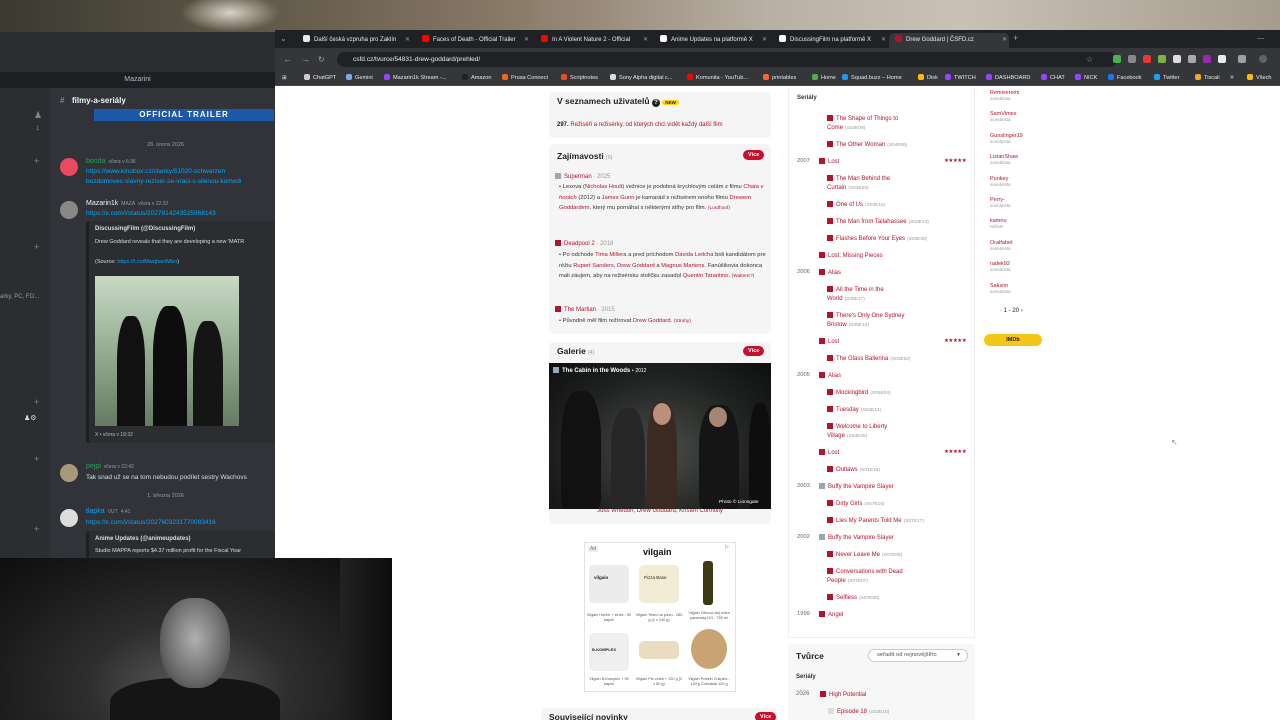 This screenshot has width=1280, height=720. What do you see at coordinates (846, 598) in the screenshot?
I see `episode-title: Selfless` at bounding box center [846, 598].